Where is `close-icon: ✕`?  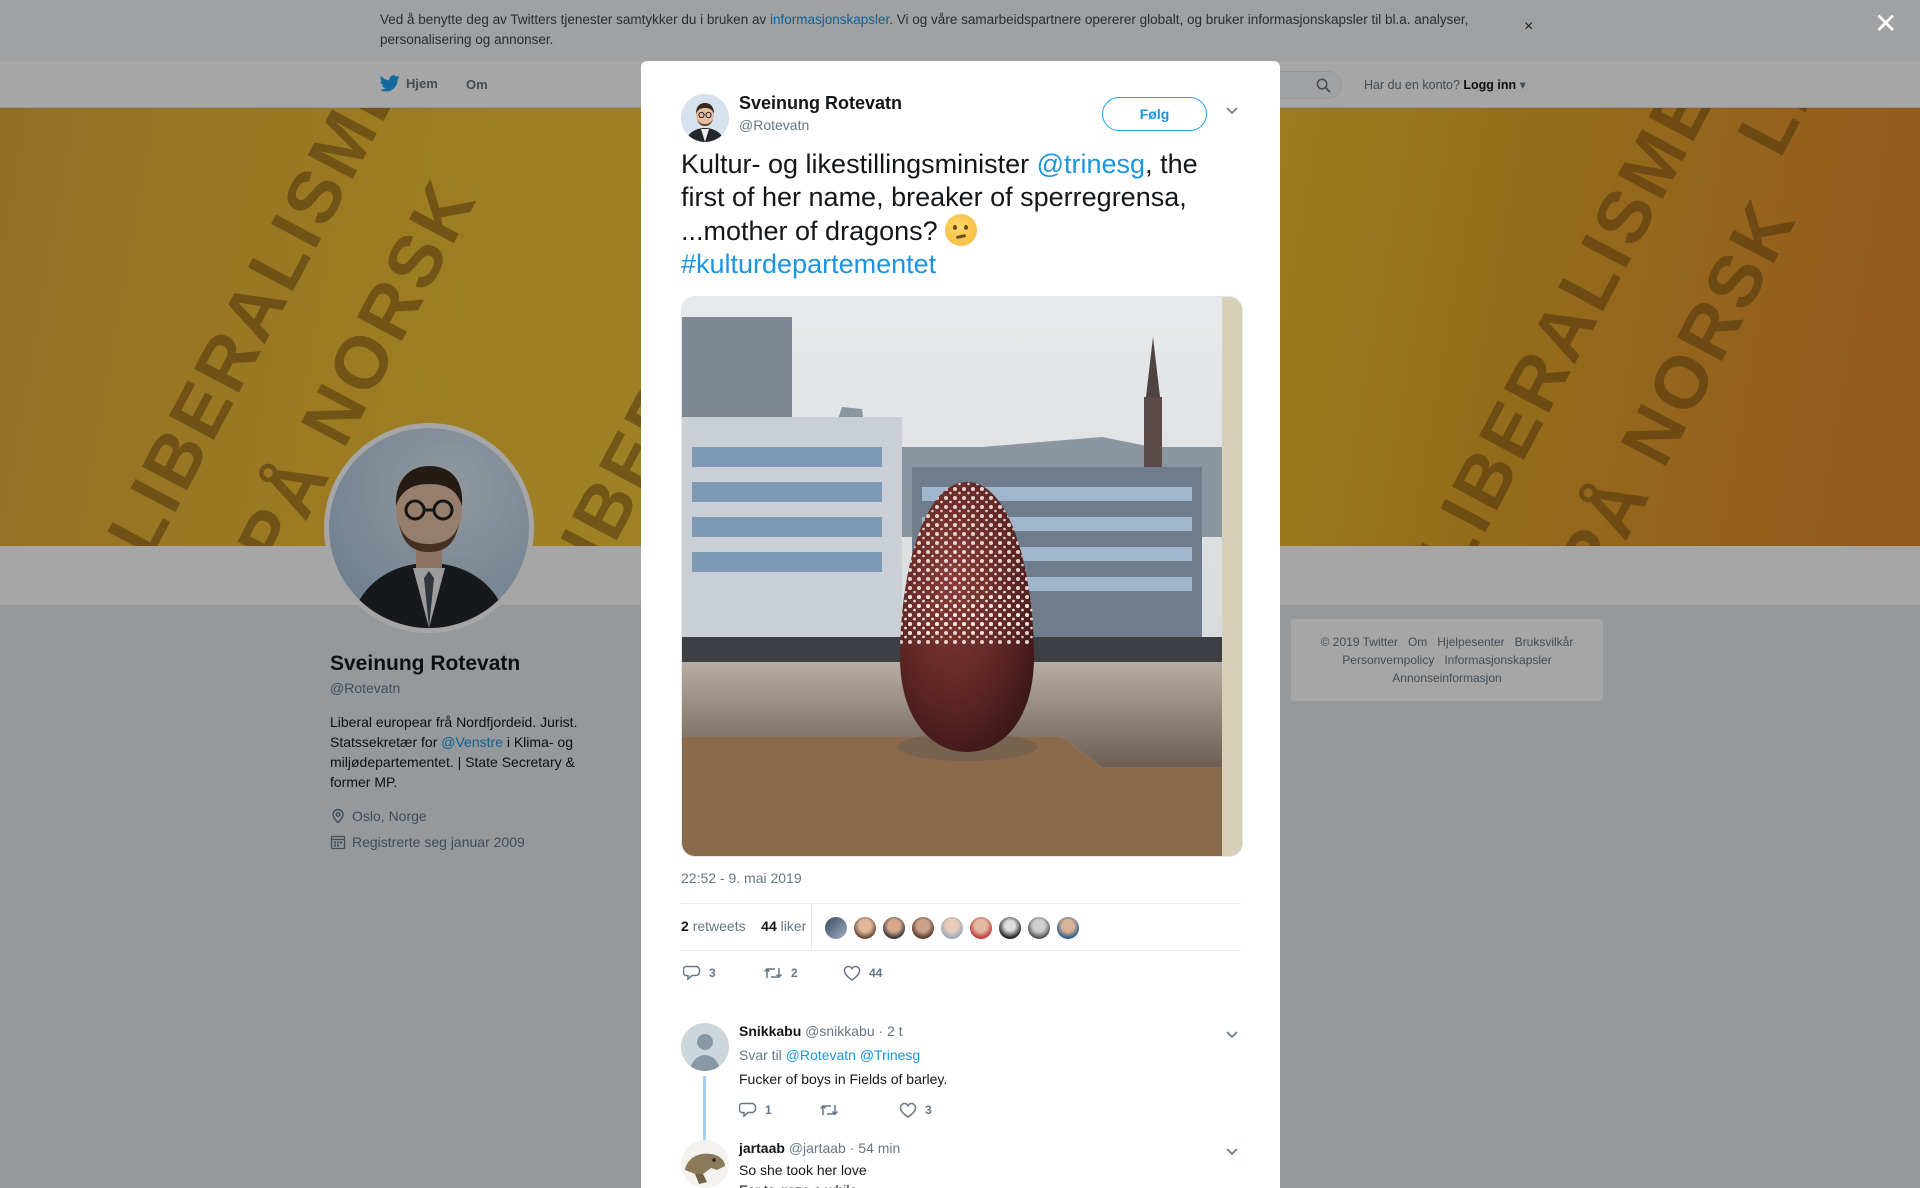 close-icon: ✕ is located at coordinates (1885, 24).